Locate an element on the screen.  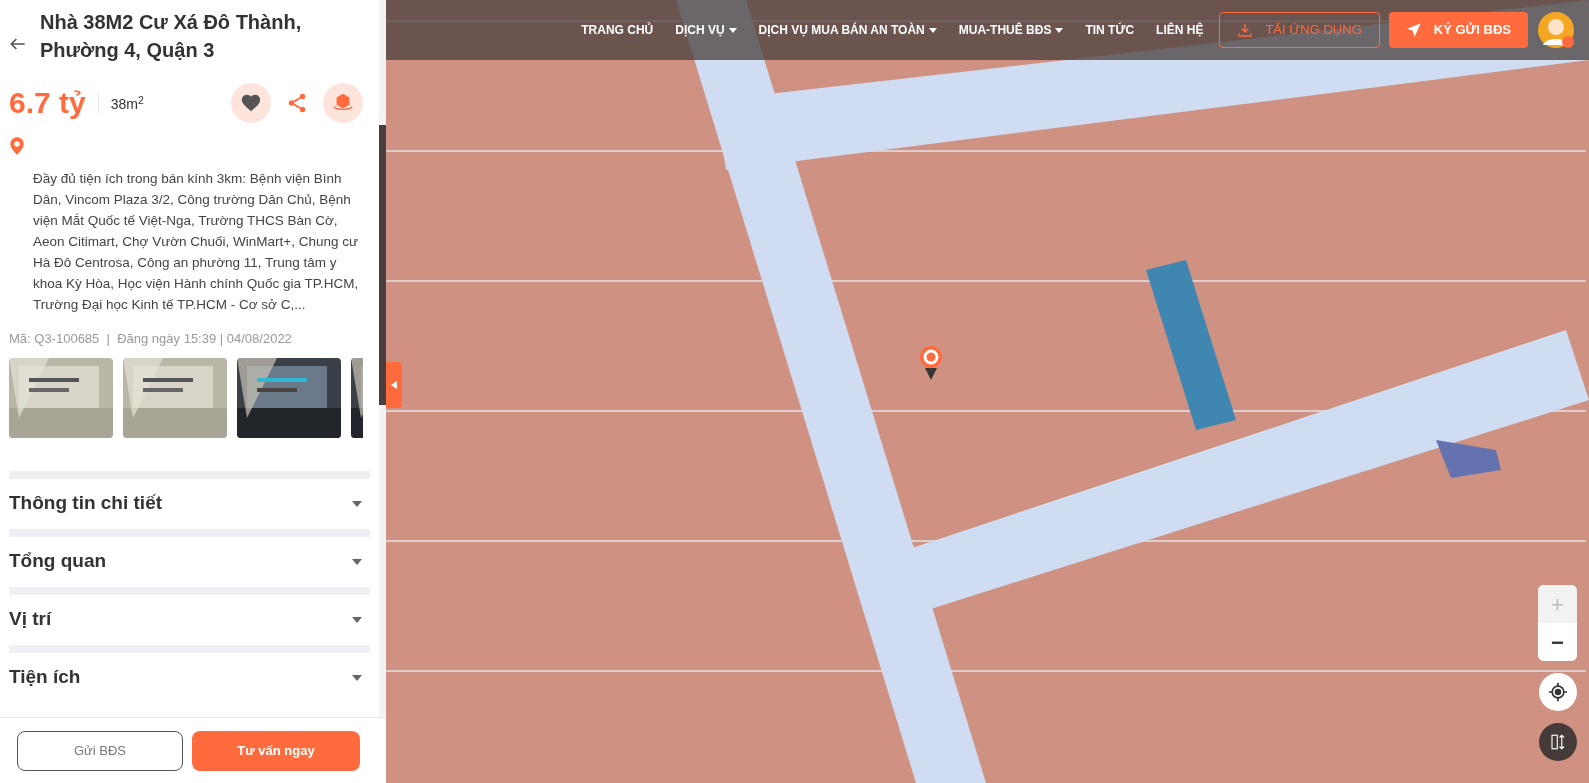
submit-property-button: Gửi BĐS is located at coordinates (100, 750).